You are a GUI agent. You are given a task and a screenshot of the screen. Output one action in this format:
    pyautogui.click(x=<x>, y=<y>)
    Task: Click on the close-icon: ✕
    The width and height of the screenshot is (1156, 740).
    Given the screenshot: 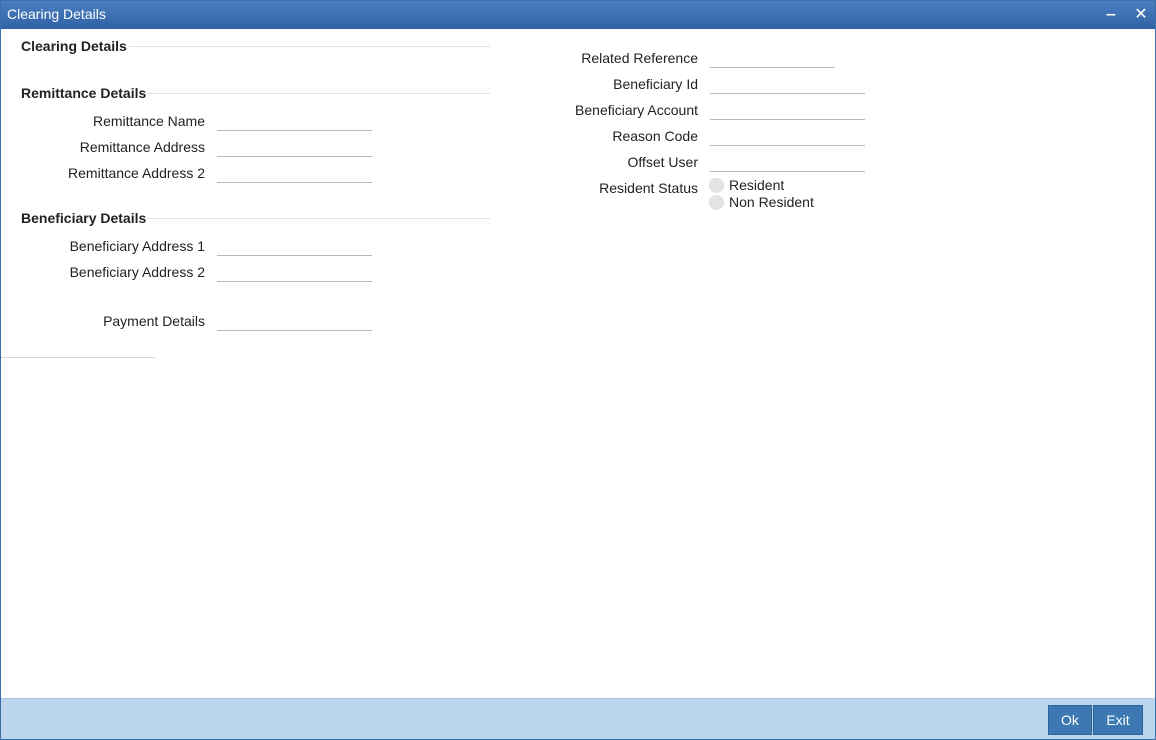 What is the action you would take?
    pyautogui.click(x=1141, y=15)
    